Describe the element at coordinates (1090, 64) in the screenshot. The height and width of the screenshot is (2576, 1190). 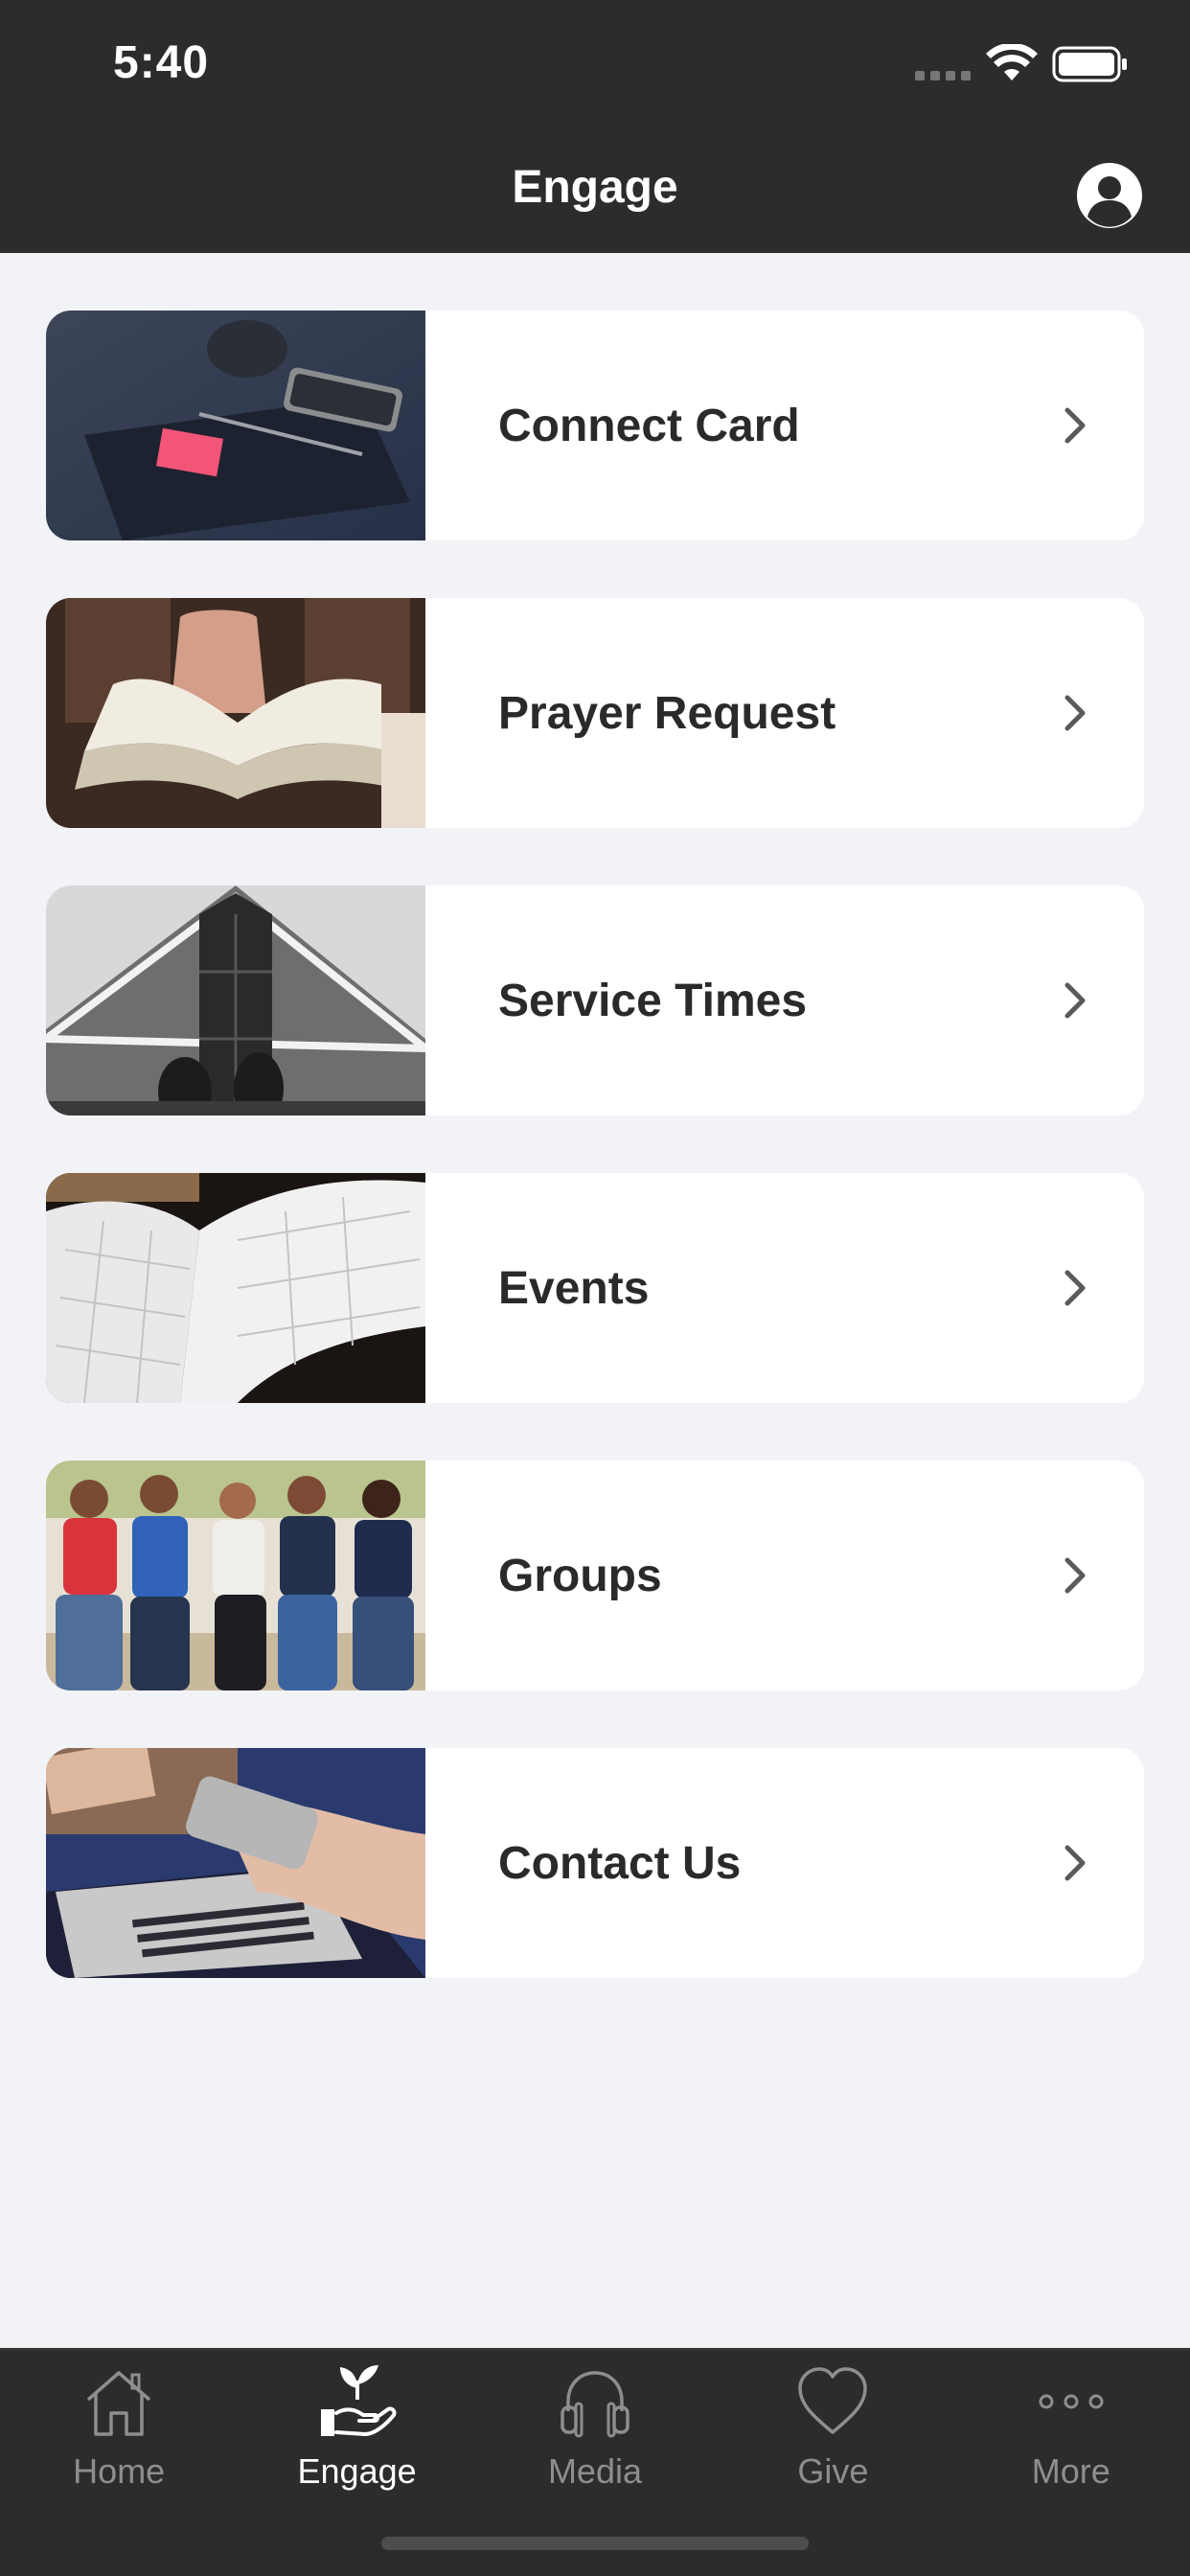
I see `battery-icon` at that location.